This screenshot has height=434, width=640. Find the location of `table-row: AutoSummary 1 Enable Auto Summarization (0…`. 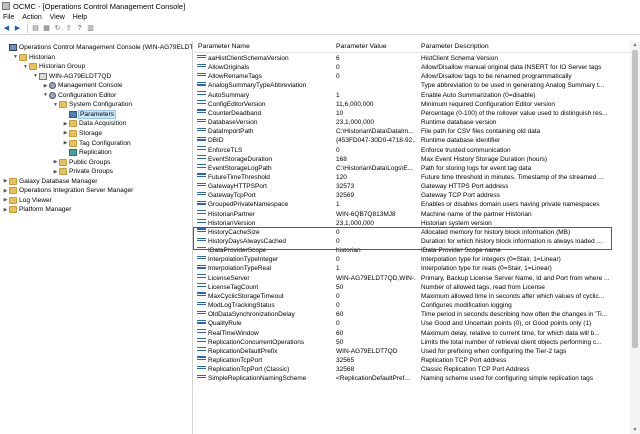

table-row: AutoSummary 1 Enable Auto Summarization (0… is located at coordinates (414, 95).